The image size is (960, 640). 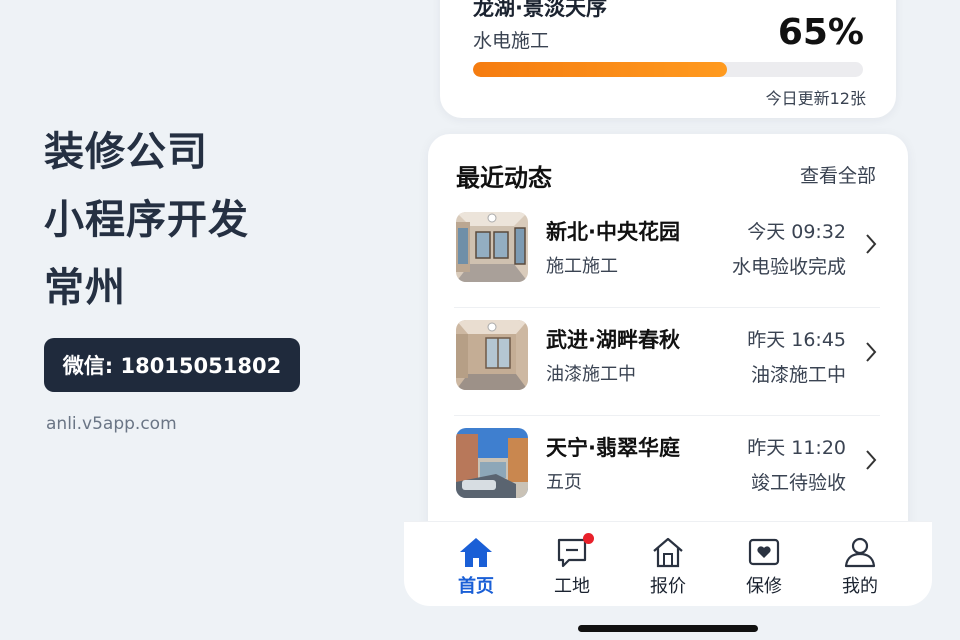 What do you see at coordinates (668, 59) in the screenshot?
I see `project-progress-card: 龙湖·景淡天序 水电施工 65% 今日更新12张` at bounding box center [668, 59].